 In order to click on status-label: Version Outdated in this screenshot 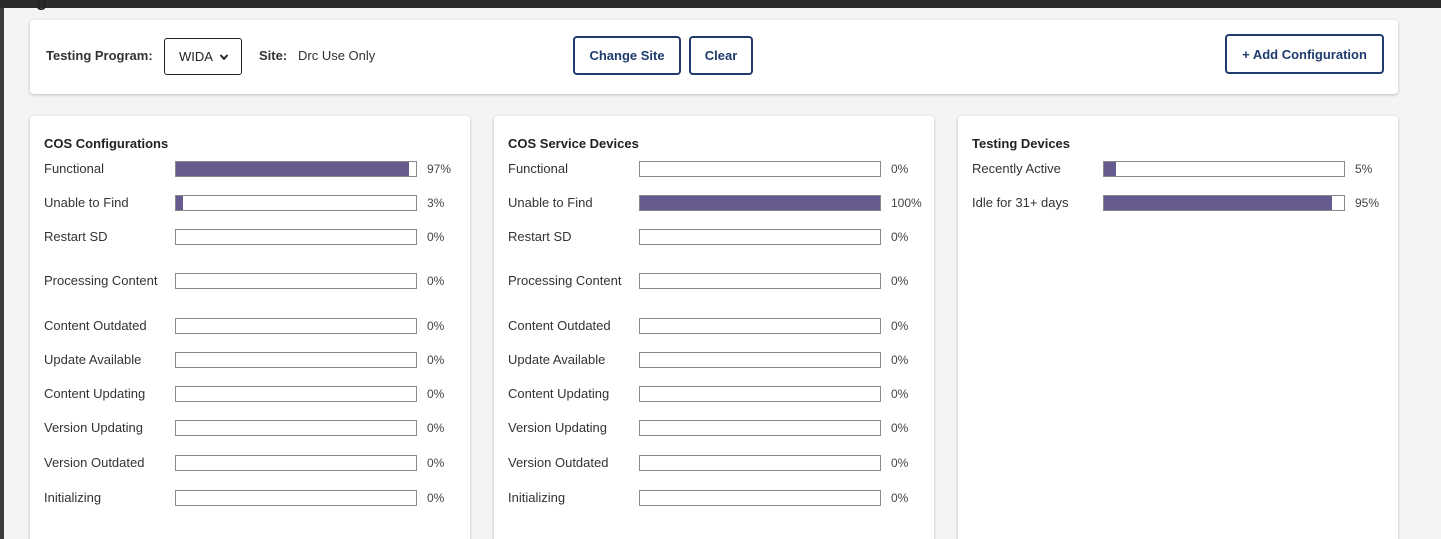, I will do `click(94, 462)`.